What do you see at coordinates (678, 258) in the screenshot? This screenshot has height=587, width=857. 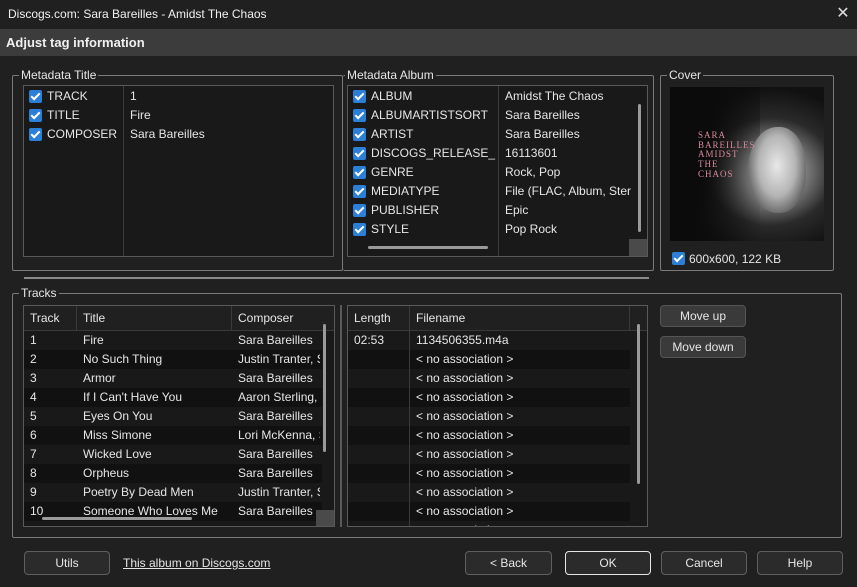 I see `cover-checkbox` at bounding box center [678, 258].